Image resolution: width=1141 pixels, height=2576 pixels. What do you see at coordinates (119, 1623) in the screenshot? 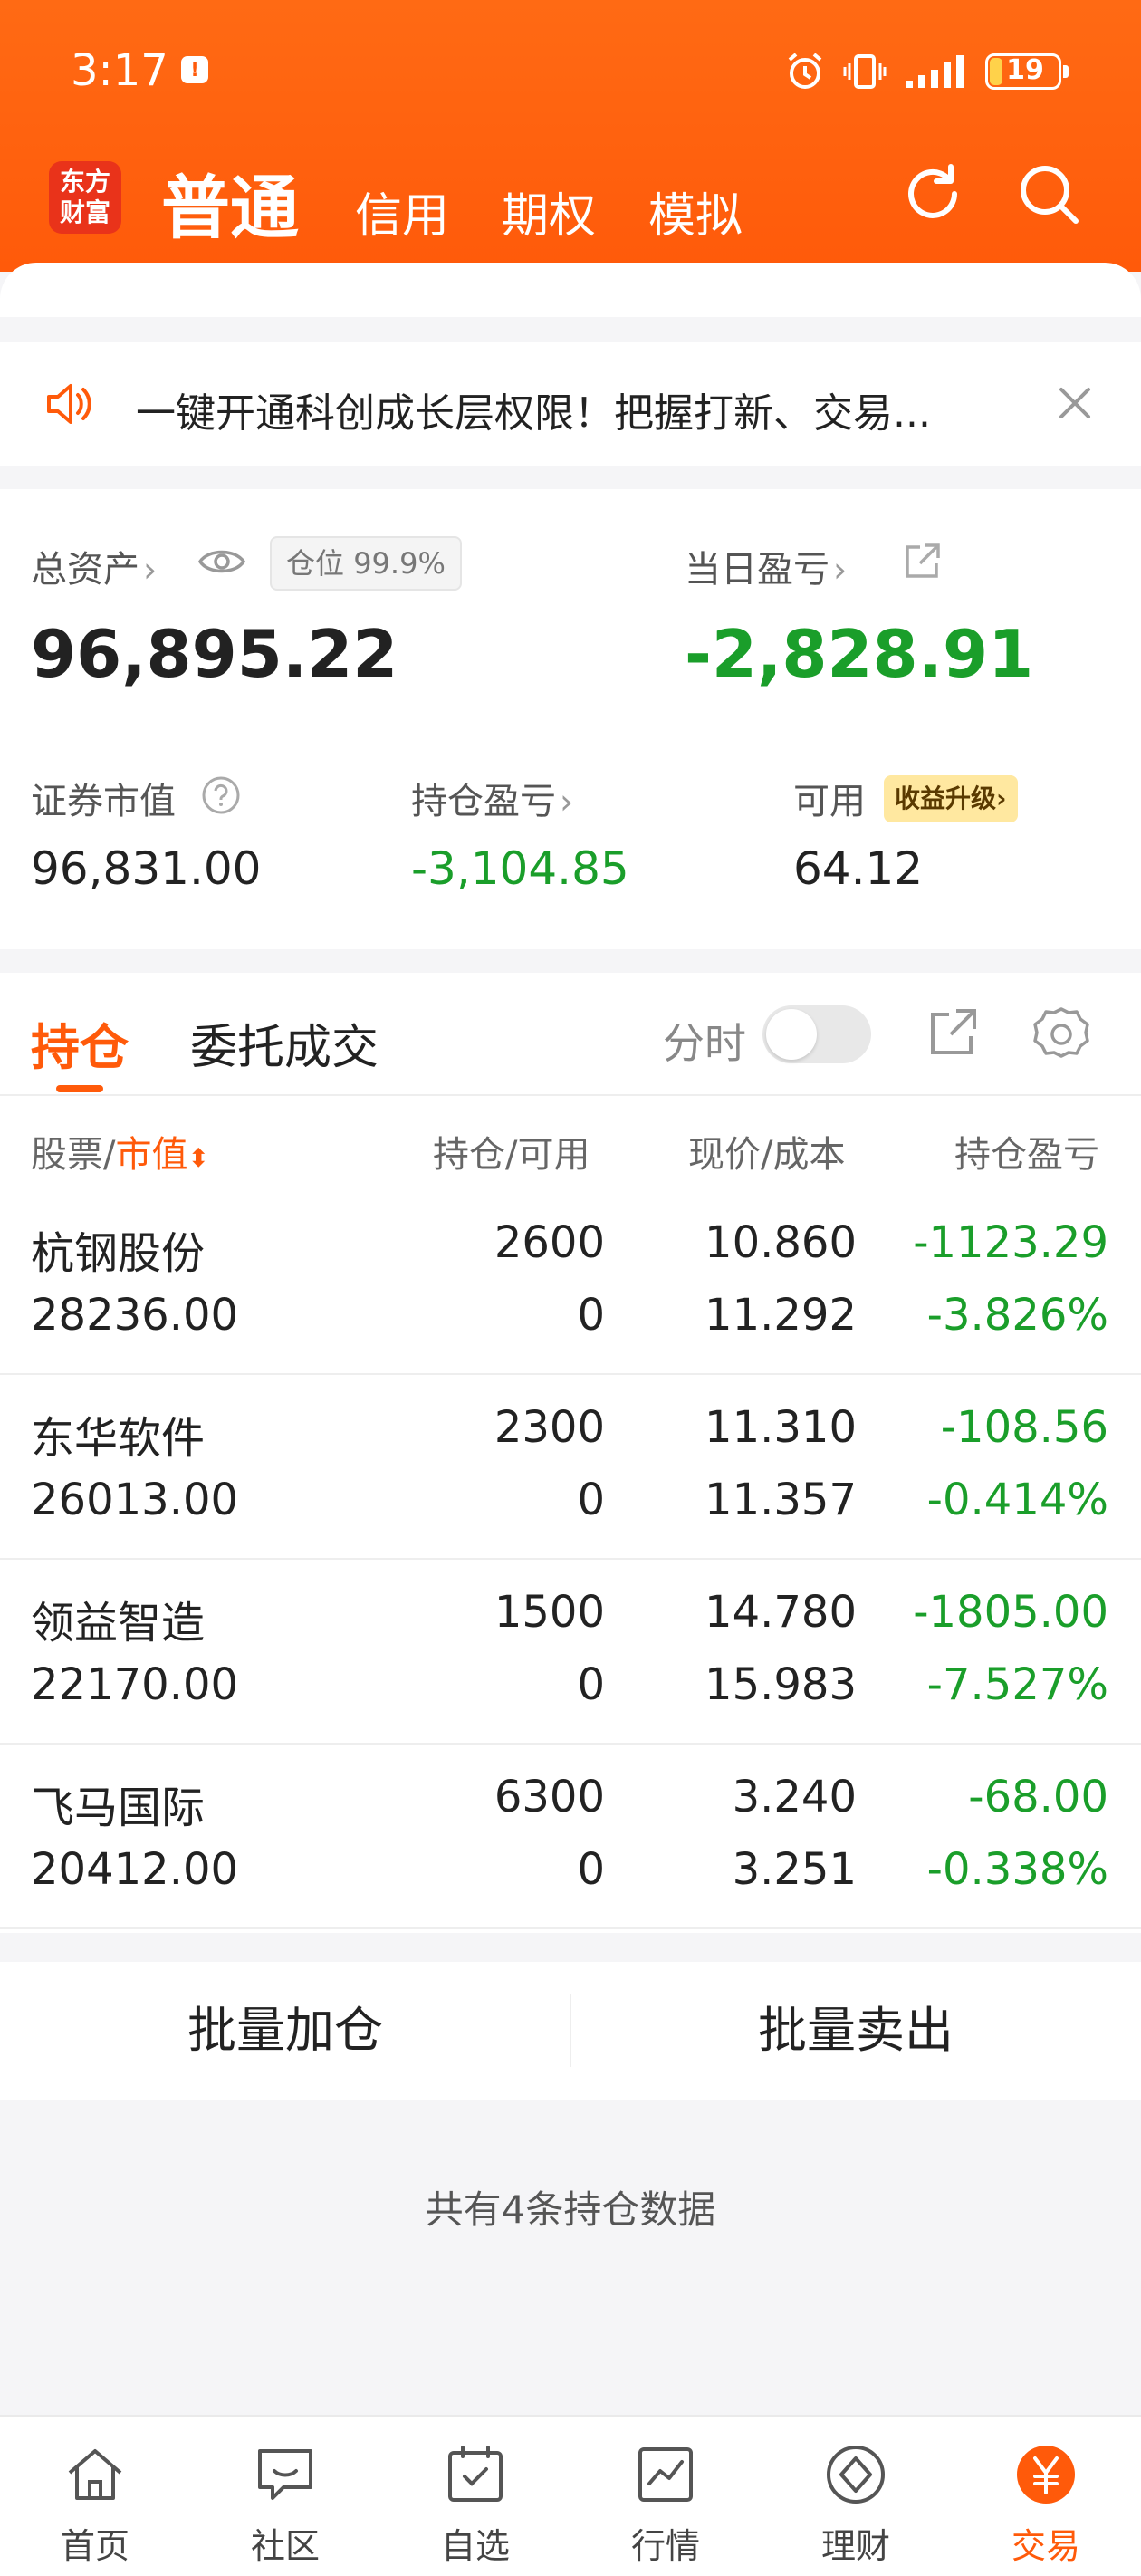
I see `stock-name: 领益智造` at bounding box center [119, 1623].